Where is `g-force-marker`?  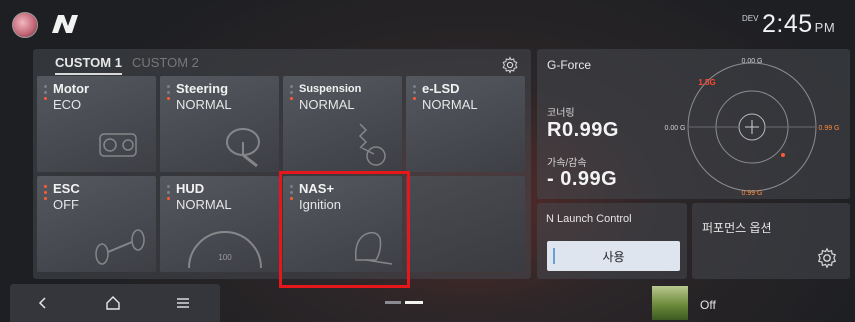
g-force-marker is located at coordinates (783, 155).